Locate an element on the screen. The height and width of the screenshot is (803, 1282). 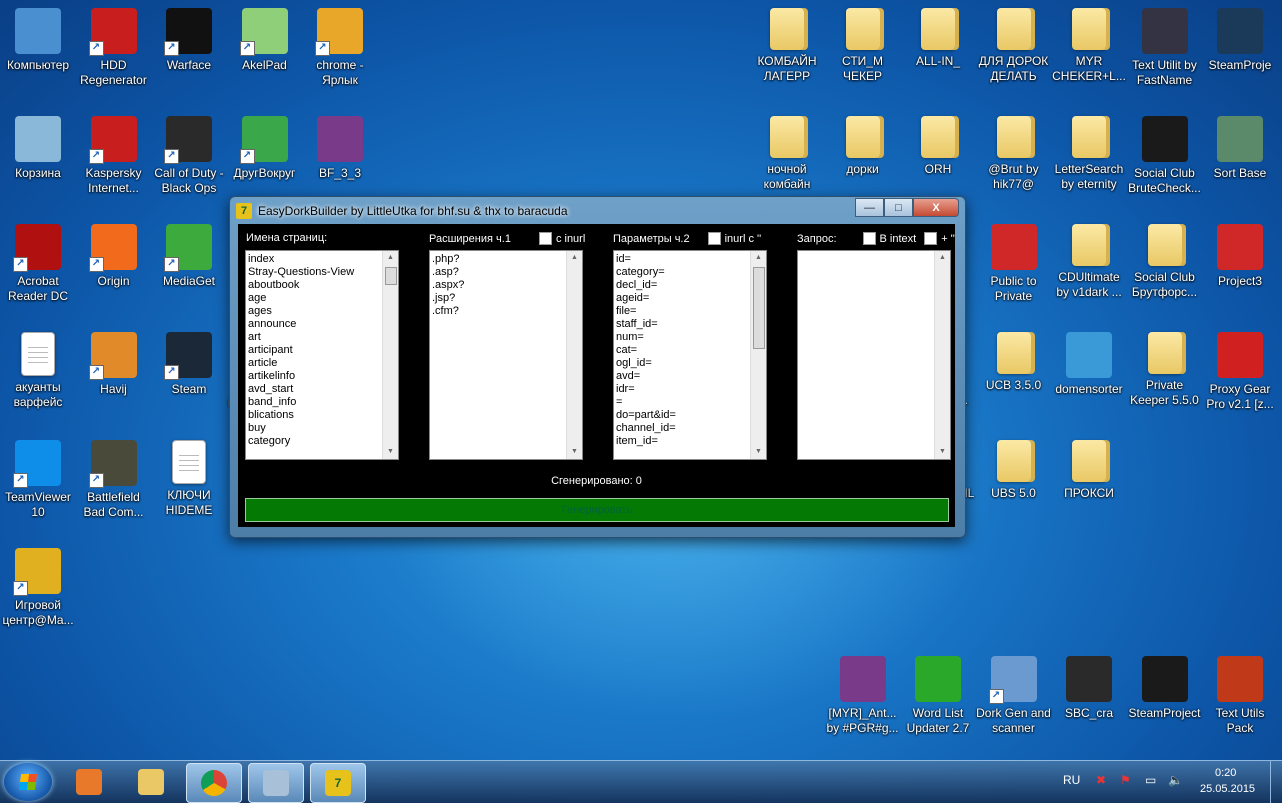
desktop-icon: ПРОКСИ is located at coordinates (1089, 467).